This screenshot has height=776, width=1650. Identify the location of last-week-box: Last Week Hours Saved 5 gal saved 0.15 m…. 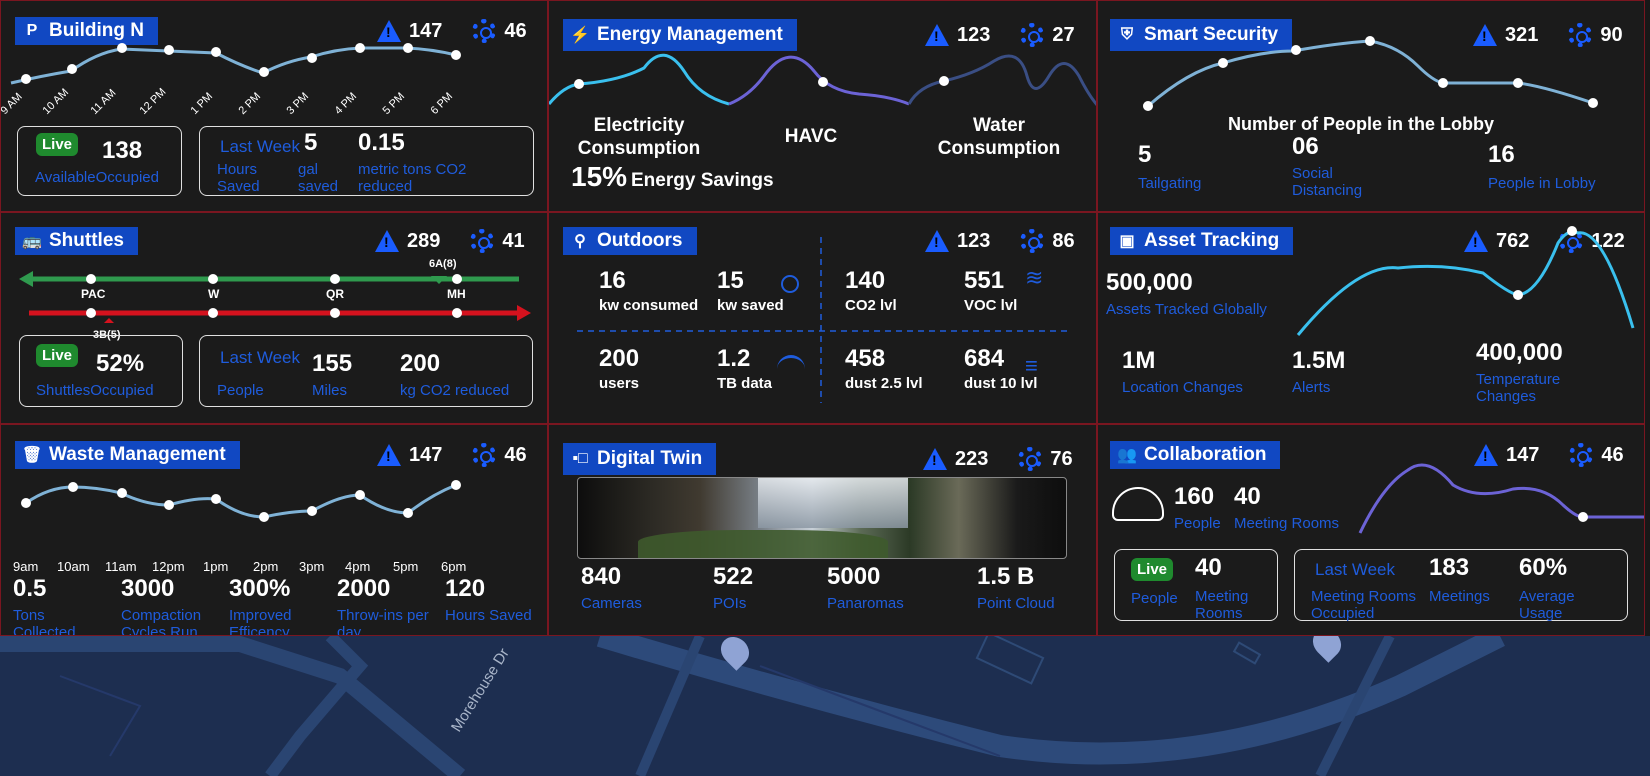
(366, 161).